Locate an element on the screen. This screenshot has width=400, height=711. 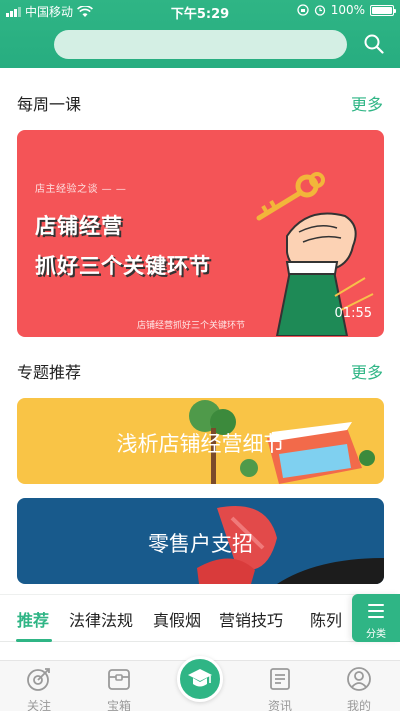
search-input is located at coordinates (200, 44).